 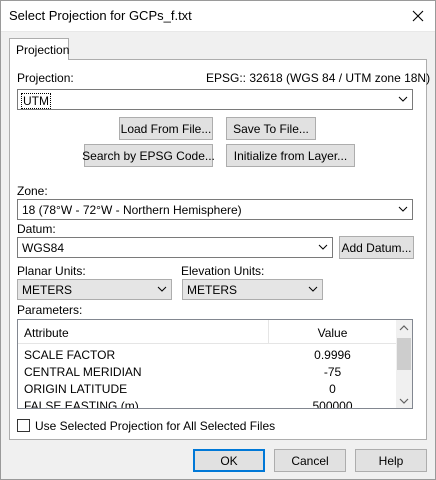 What do you see at coordinates (332, 404) in the screenshot?
I see `value-cell: 500000` at bounding box center [332, 404].